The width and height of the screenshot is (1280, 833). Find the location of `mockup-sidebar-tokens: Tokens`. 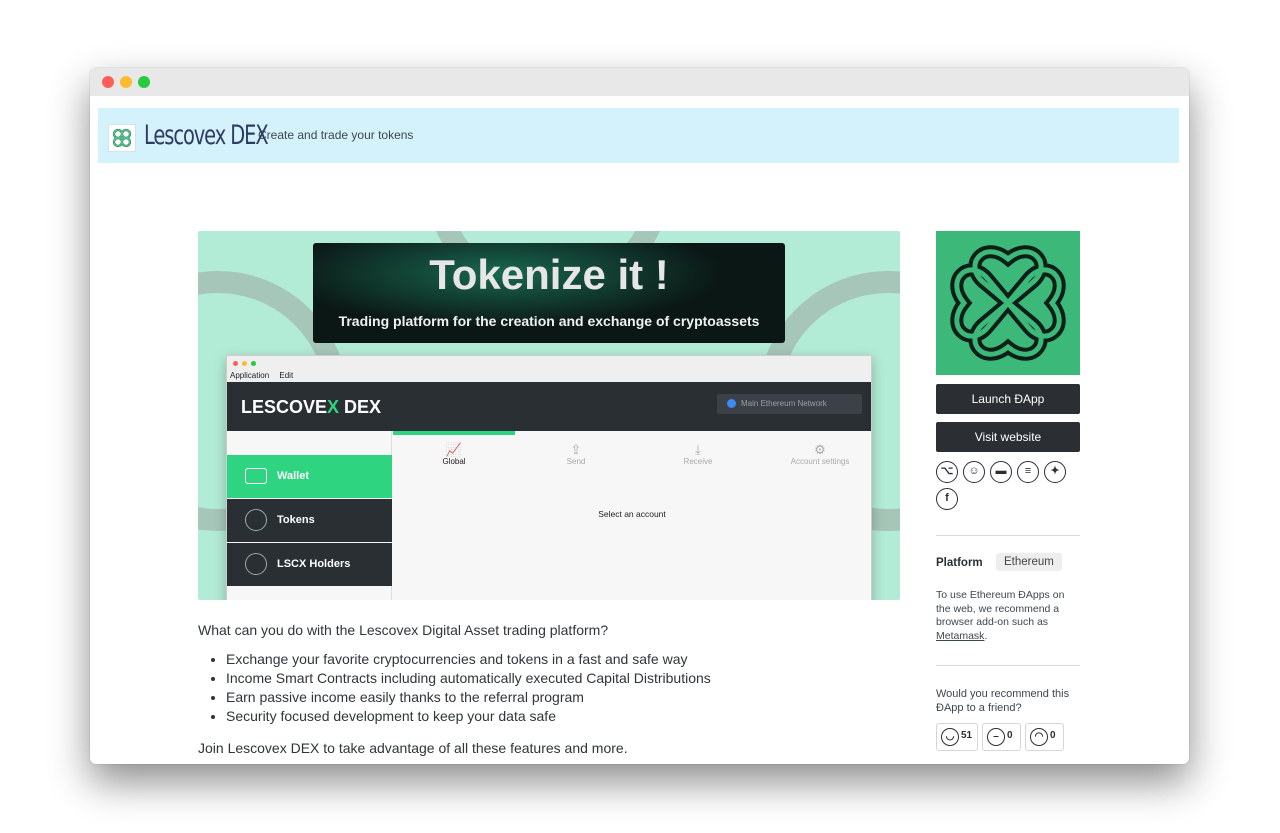

mockup-sidebar-tokens: Tokens is located at coordinates (309, 520).